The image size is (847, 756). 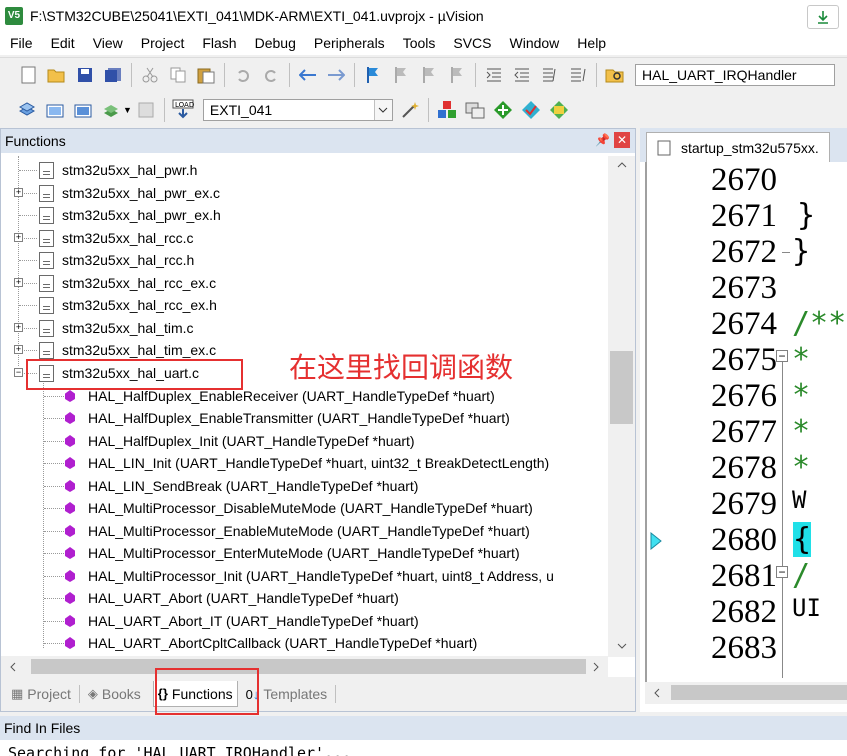 What do you see at coordinates (401, 75) in the screenshot?
I see `bookmark-prev-icon` at bounding box center [401, 75].